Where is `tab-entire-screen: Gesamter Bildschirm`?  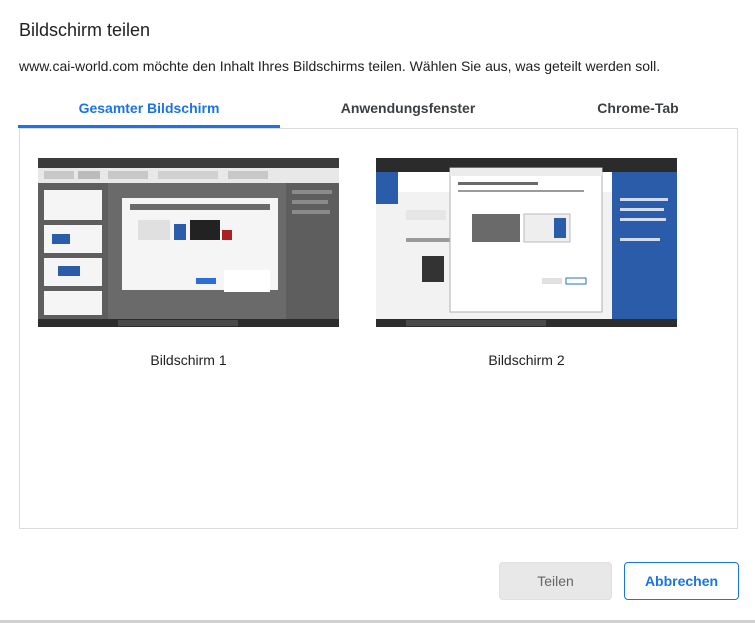 tab-entire-screen: Gesamter Bildschirm is located at coordinates (149, 114).